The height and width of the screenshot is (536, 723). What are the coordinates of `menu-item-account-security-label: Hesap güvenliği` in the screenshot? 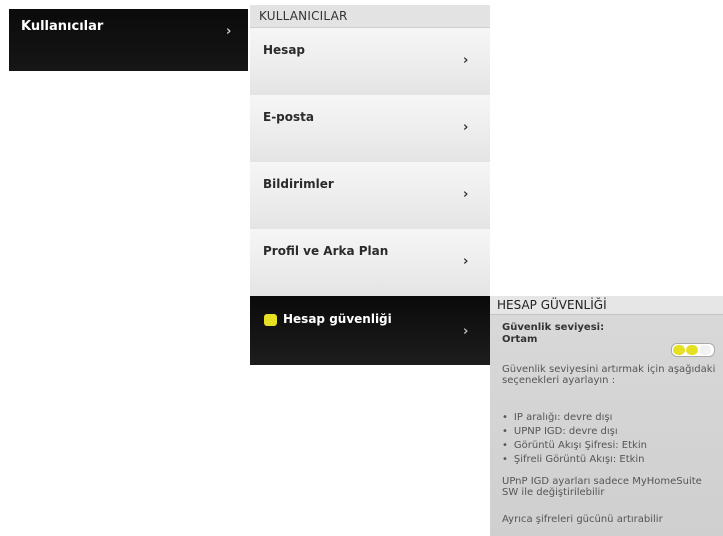 It's located at (337, 319).